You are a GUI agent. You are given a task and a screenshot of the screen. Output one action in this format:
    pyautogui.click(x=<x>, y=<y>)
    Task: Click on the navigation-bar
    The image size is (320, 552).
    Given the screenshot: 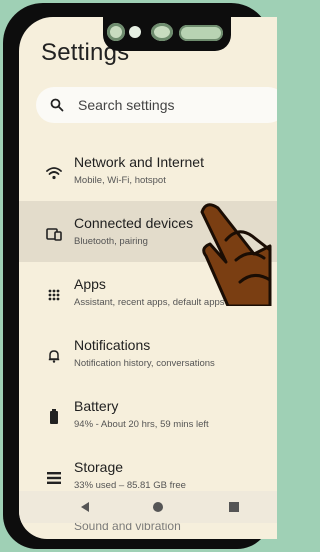 What is the action you would take?
    pyautogui.click(x=148, y=507)
    